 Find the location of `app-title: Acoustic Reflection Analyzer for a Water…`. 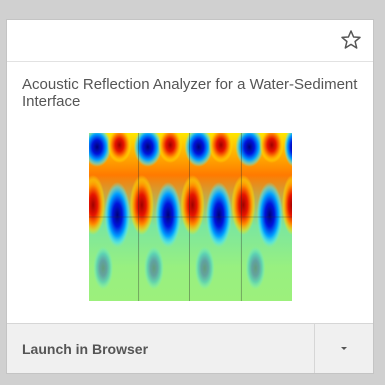

app-title: Acoustic Reflection Analyzer for a Water… is located at coordinates (190, 93).